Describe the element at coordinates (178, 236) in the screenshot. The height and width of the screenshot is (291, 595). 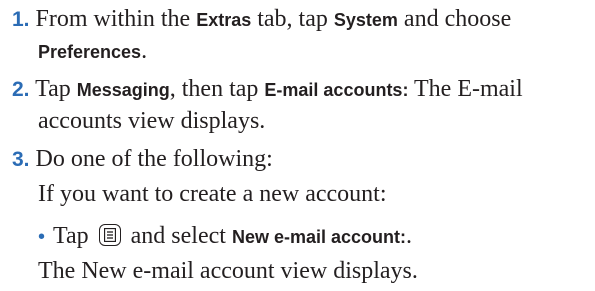
I see `bullet-text: and select` at that location.